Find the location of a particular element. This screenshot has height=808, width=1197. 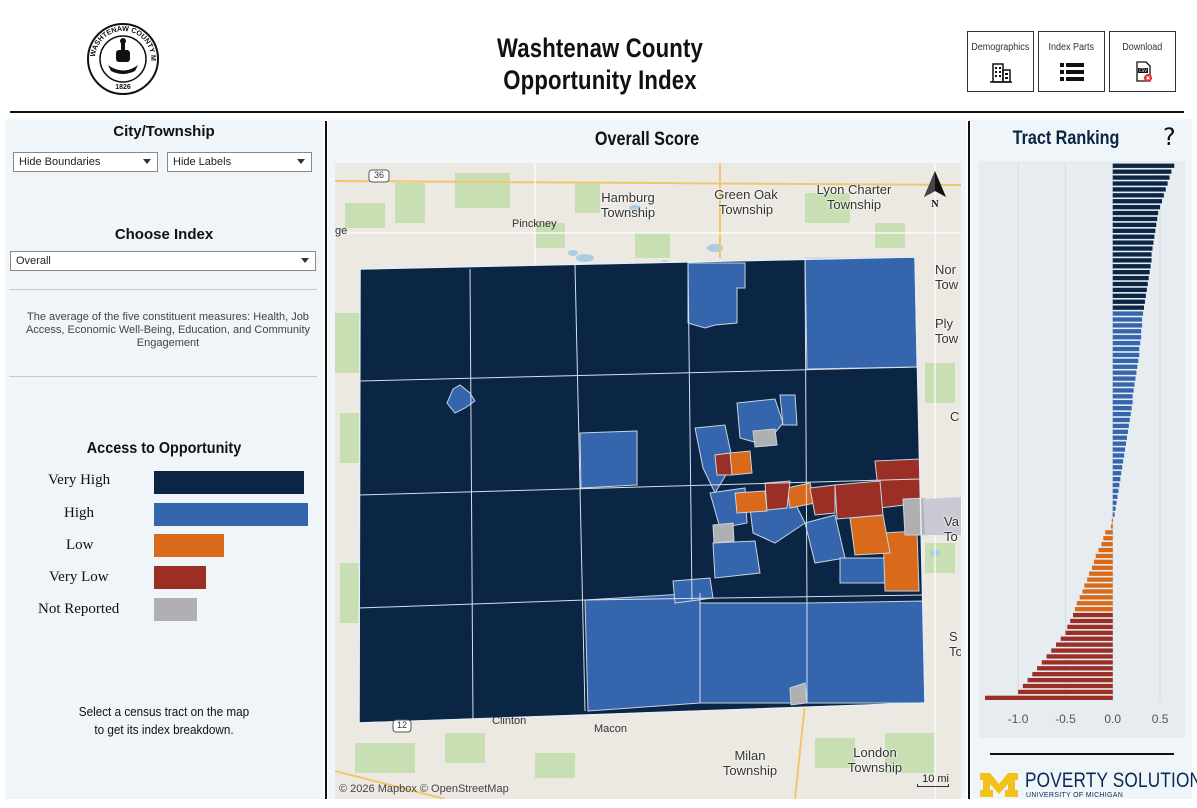

index-parts-button: Index Parts is located at coordinates (1071, 61).